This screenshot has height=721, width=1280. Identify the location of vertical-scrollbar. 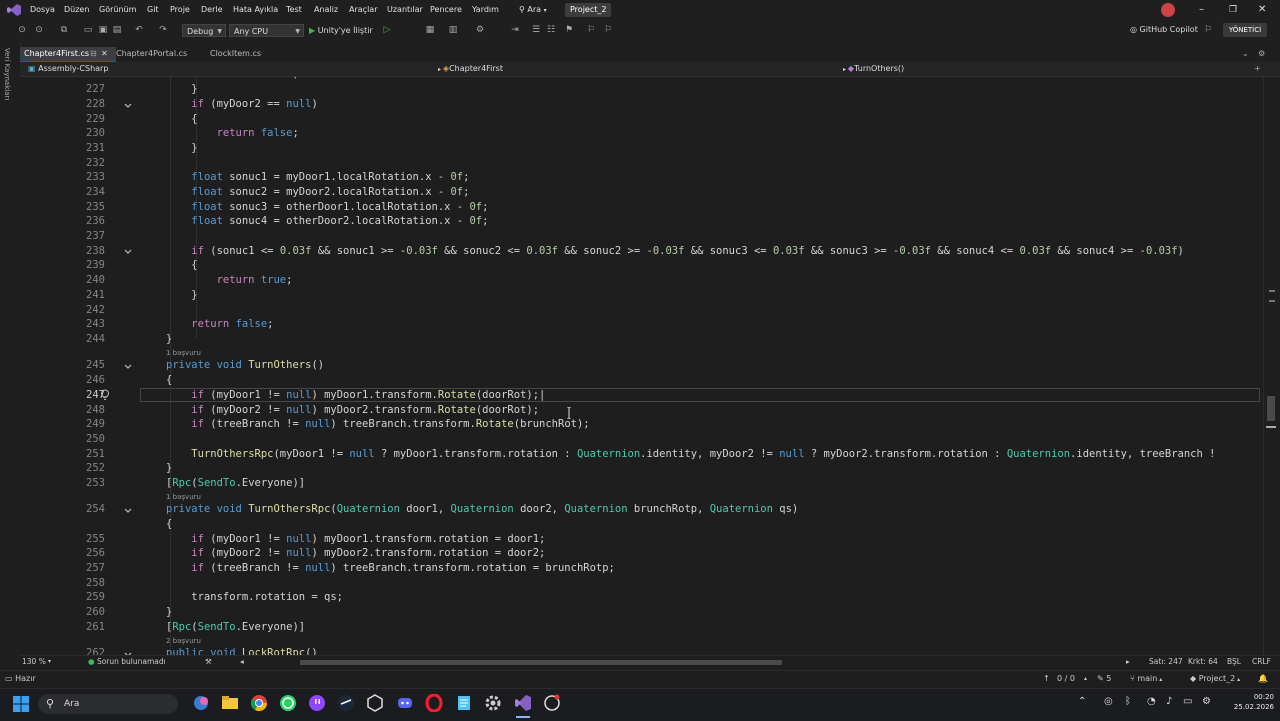
(1271, 366).